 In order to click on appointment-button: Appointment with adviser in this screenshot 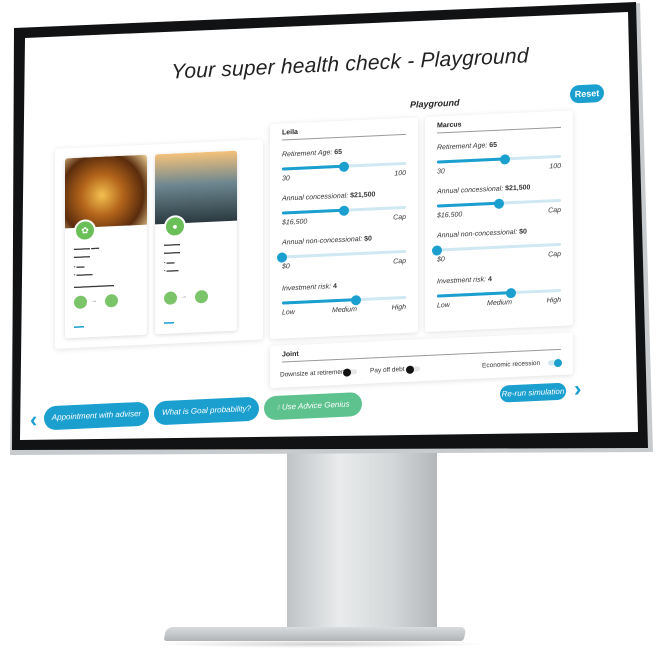, I will do `click(96, 416)`.